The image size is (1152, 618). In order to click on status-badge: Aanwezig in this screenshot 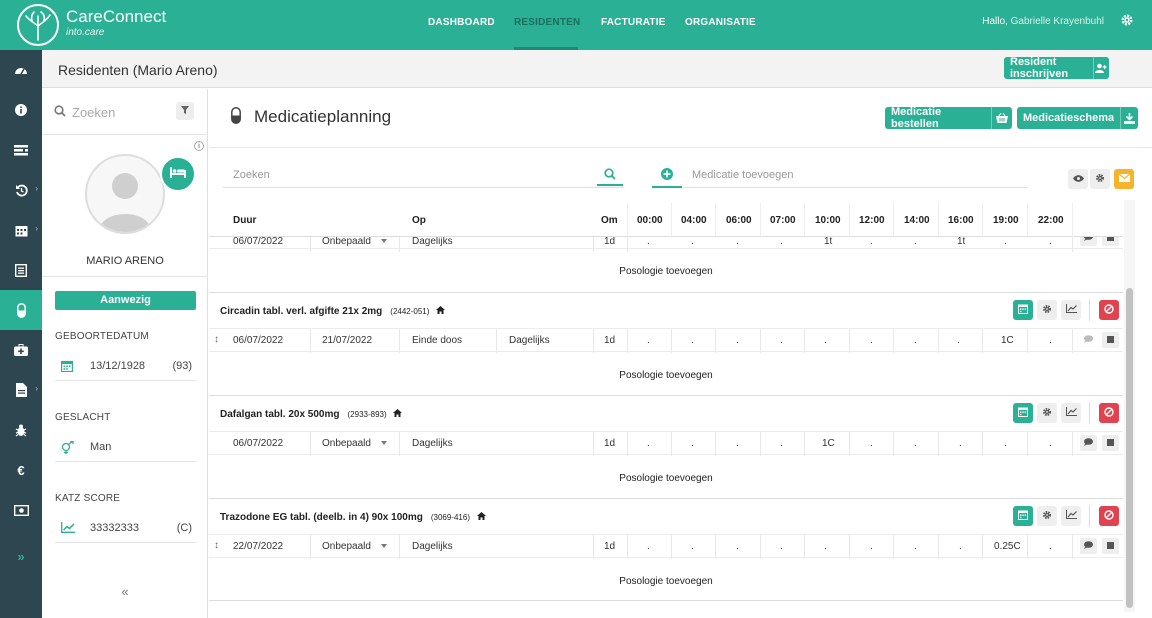, I will do `click(125, 300)`.